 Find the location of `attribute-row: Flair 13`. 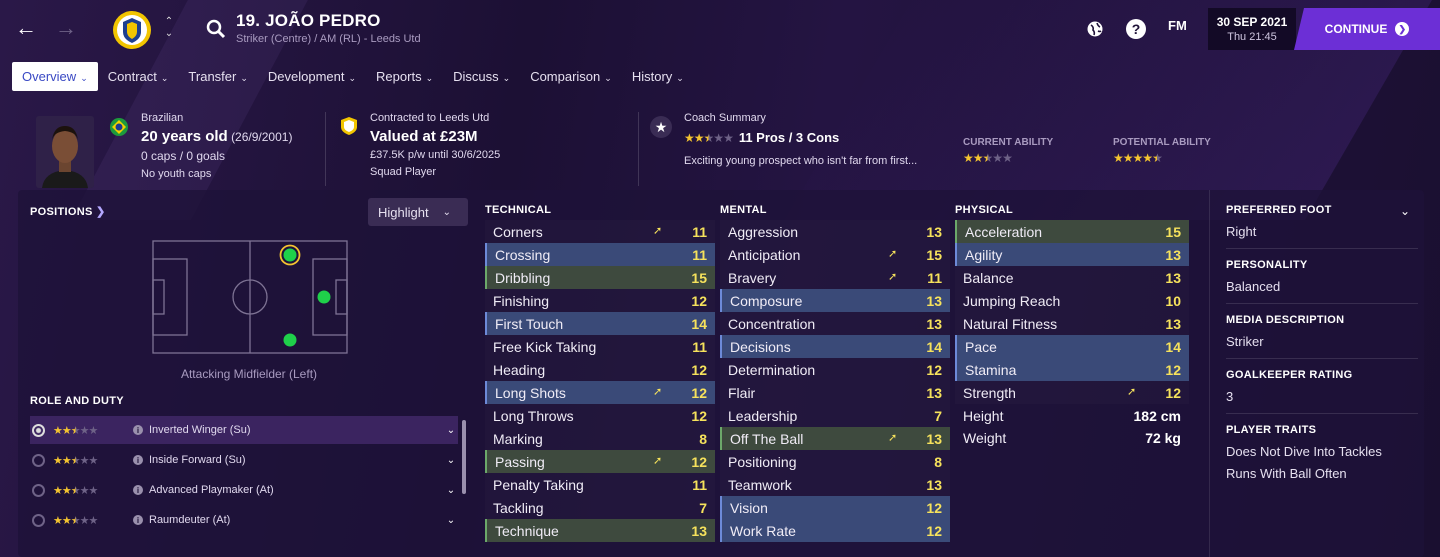

attribute-row: Flair 13 is located at coordinates (835, 392).